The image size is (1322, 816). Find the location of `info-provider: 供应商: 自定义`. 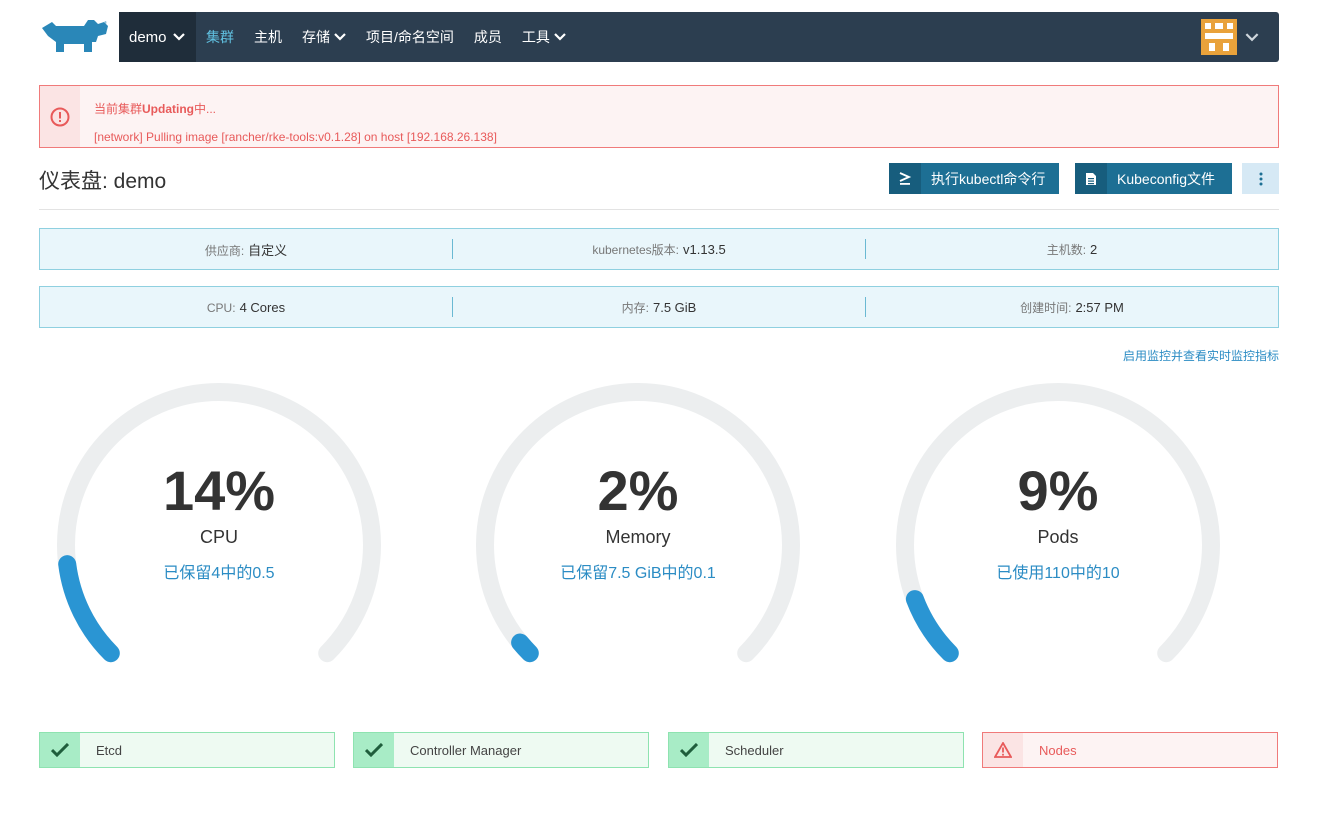

info-provider: 供应商: 自定义 is located at coordinates (246, 250).